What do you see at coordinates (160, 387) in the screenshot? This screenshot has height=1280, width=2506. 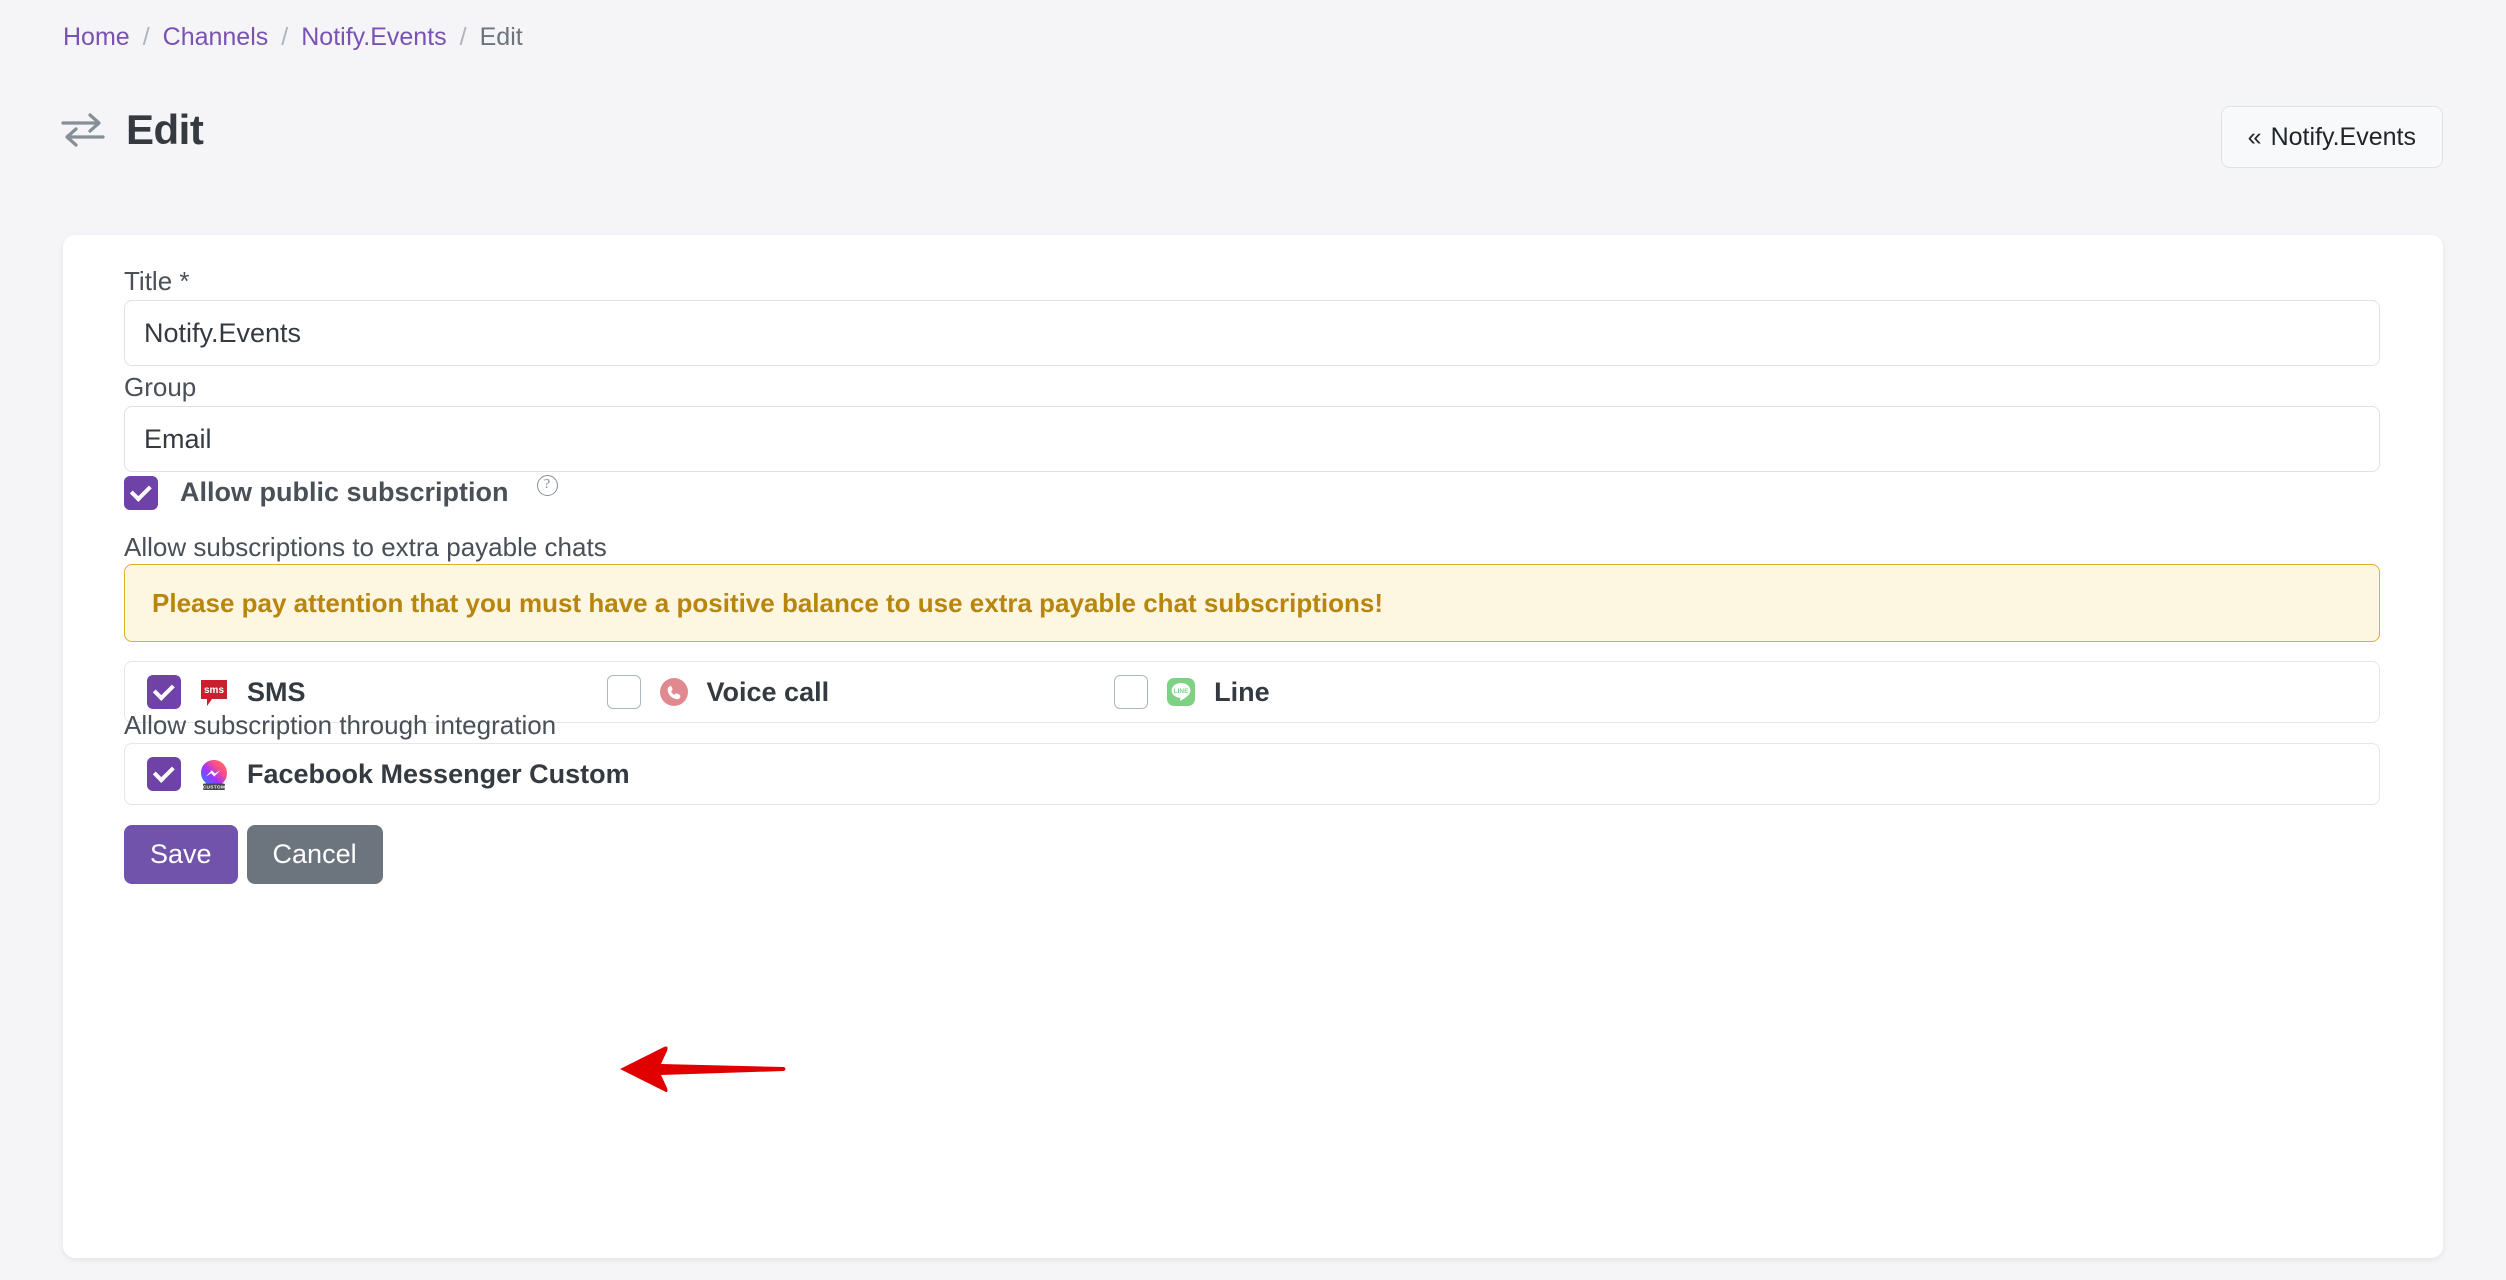 I see `group-field-label: Group` at bounding box center [160, 387].